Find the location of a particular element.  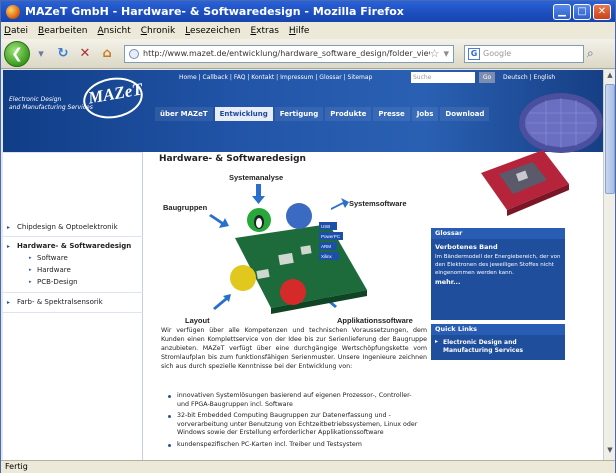

back-arrow-icon: ❮ is located at coordinates (17, 53).